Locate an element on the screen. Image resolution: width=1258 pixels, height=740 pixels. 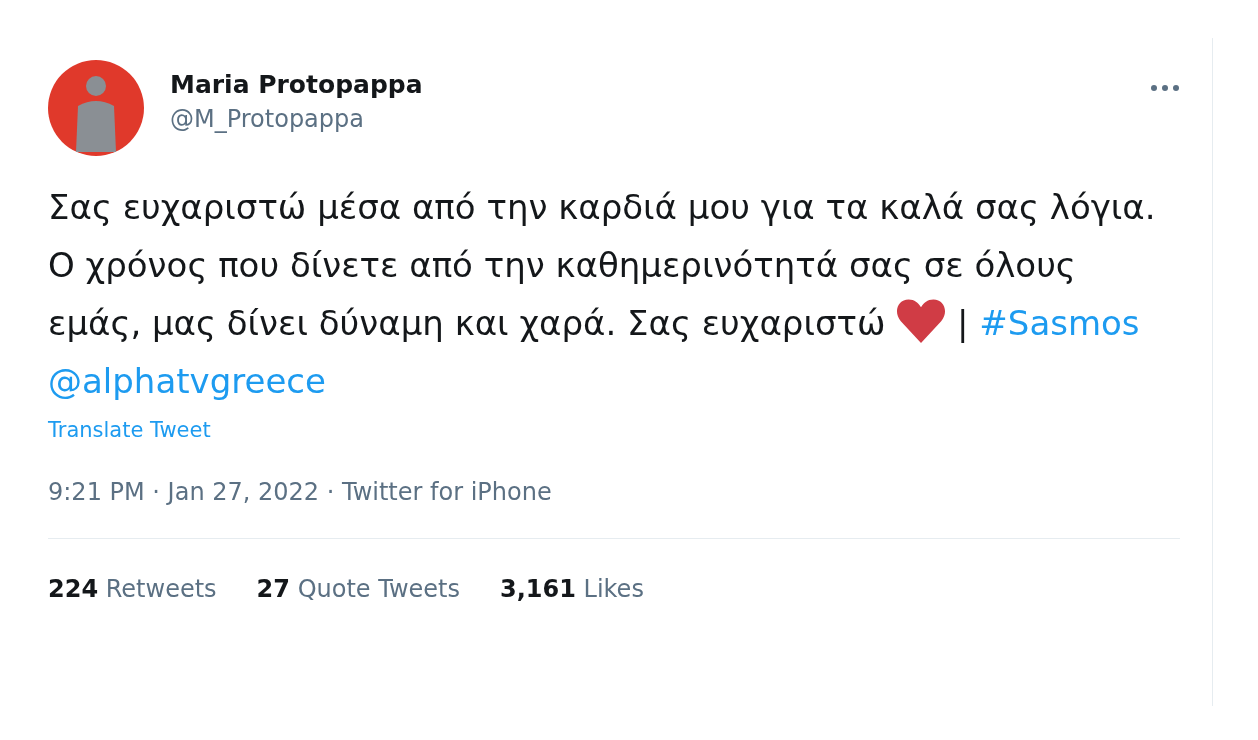
avatar-icon is located at coordinates (96, 108).